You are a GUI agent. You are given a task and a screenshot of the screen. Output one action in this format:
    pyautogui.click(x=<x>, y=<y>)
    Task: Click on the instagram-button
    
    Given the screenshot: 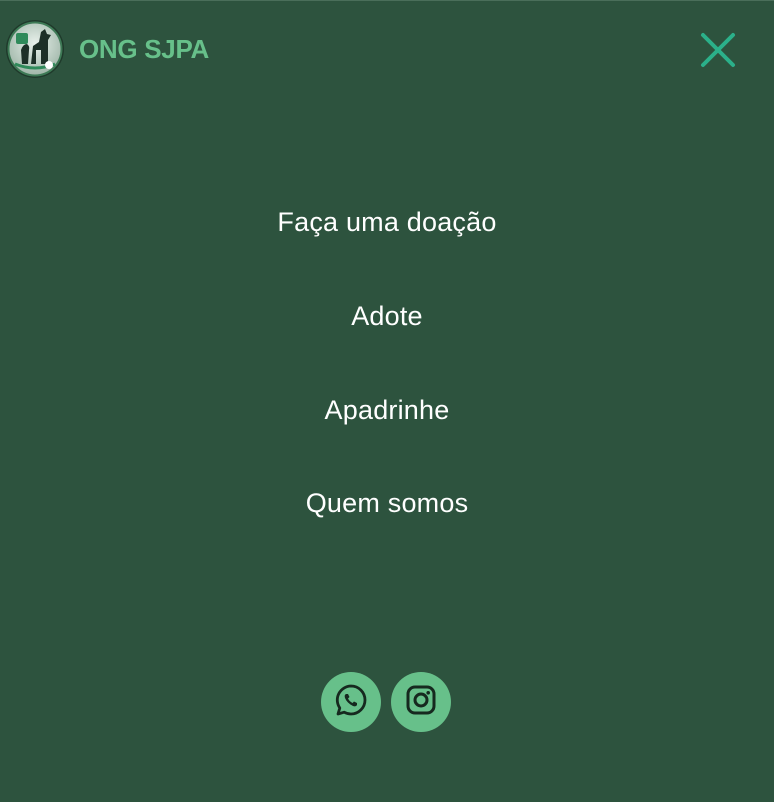 What is the action you would take?
    pyautogui.click(x=421, y=702)
    